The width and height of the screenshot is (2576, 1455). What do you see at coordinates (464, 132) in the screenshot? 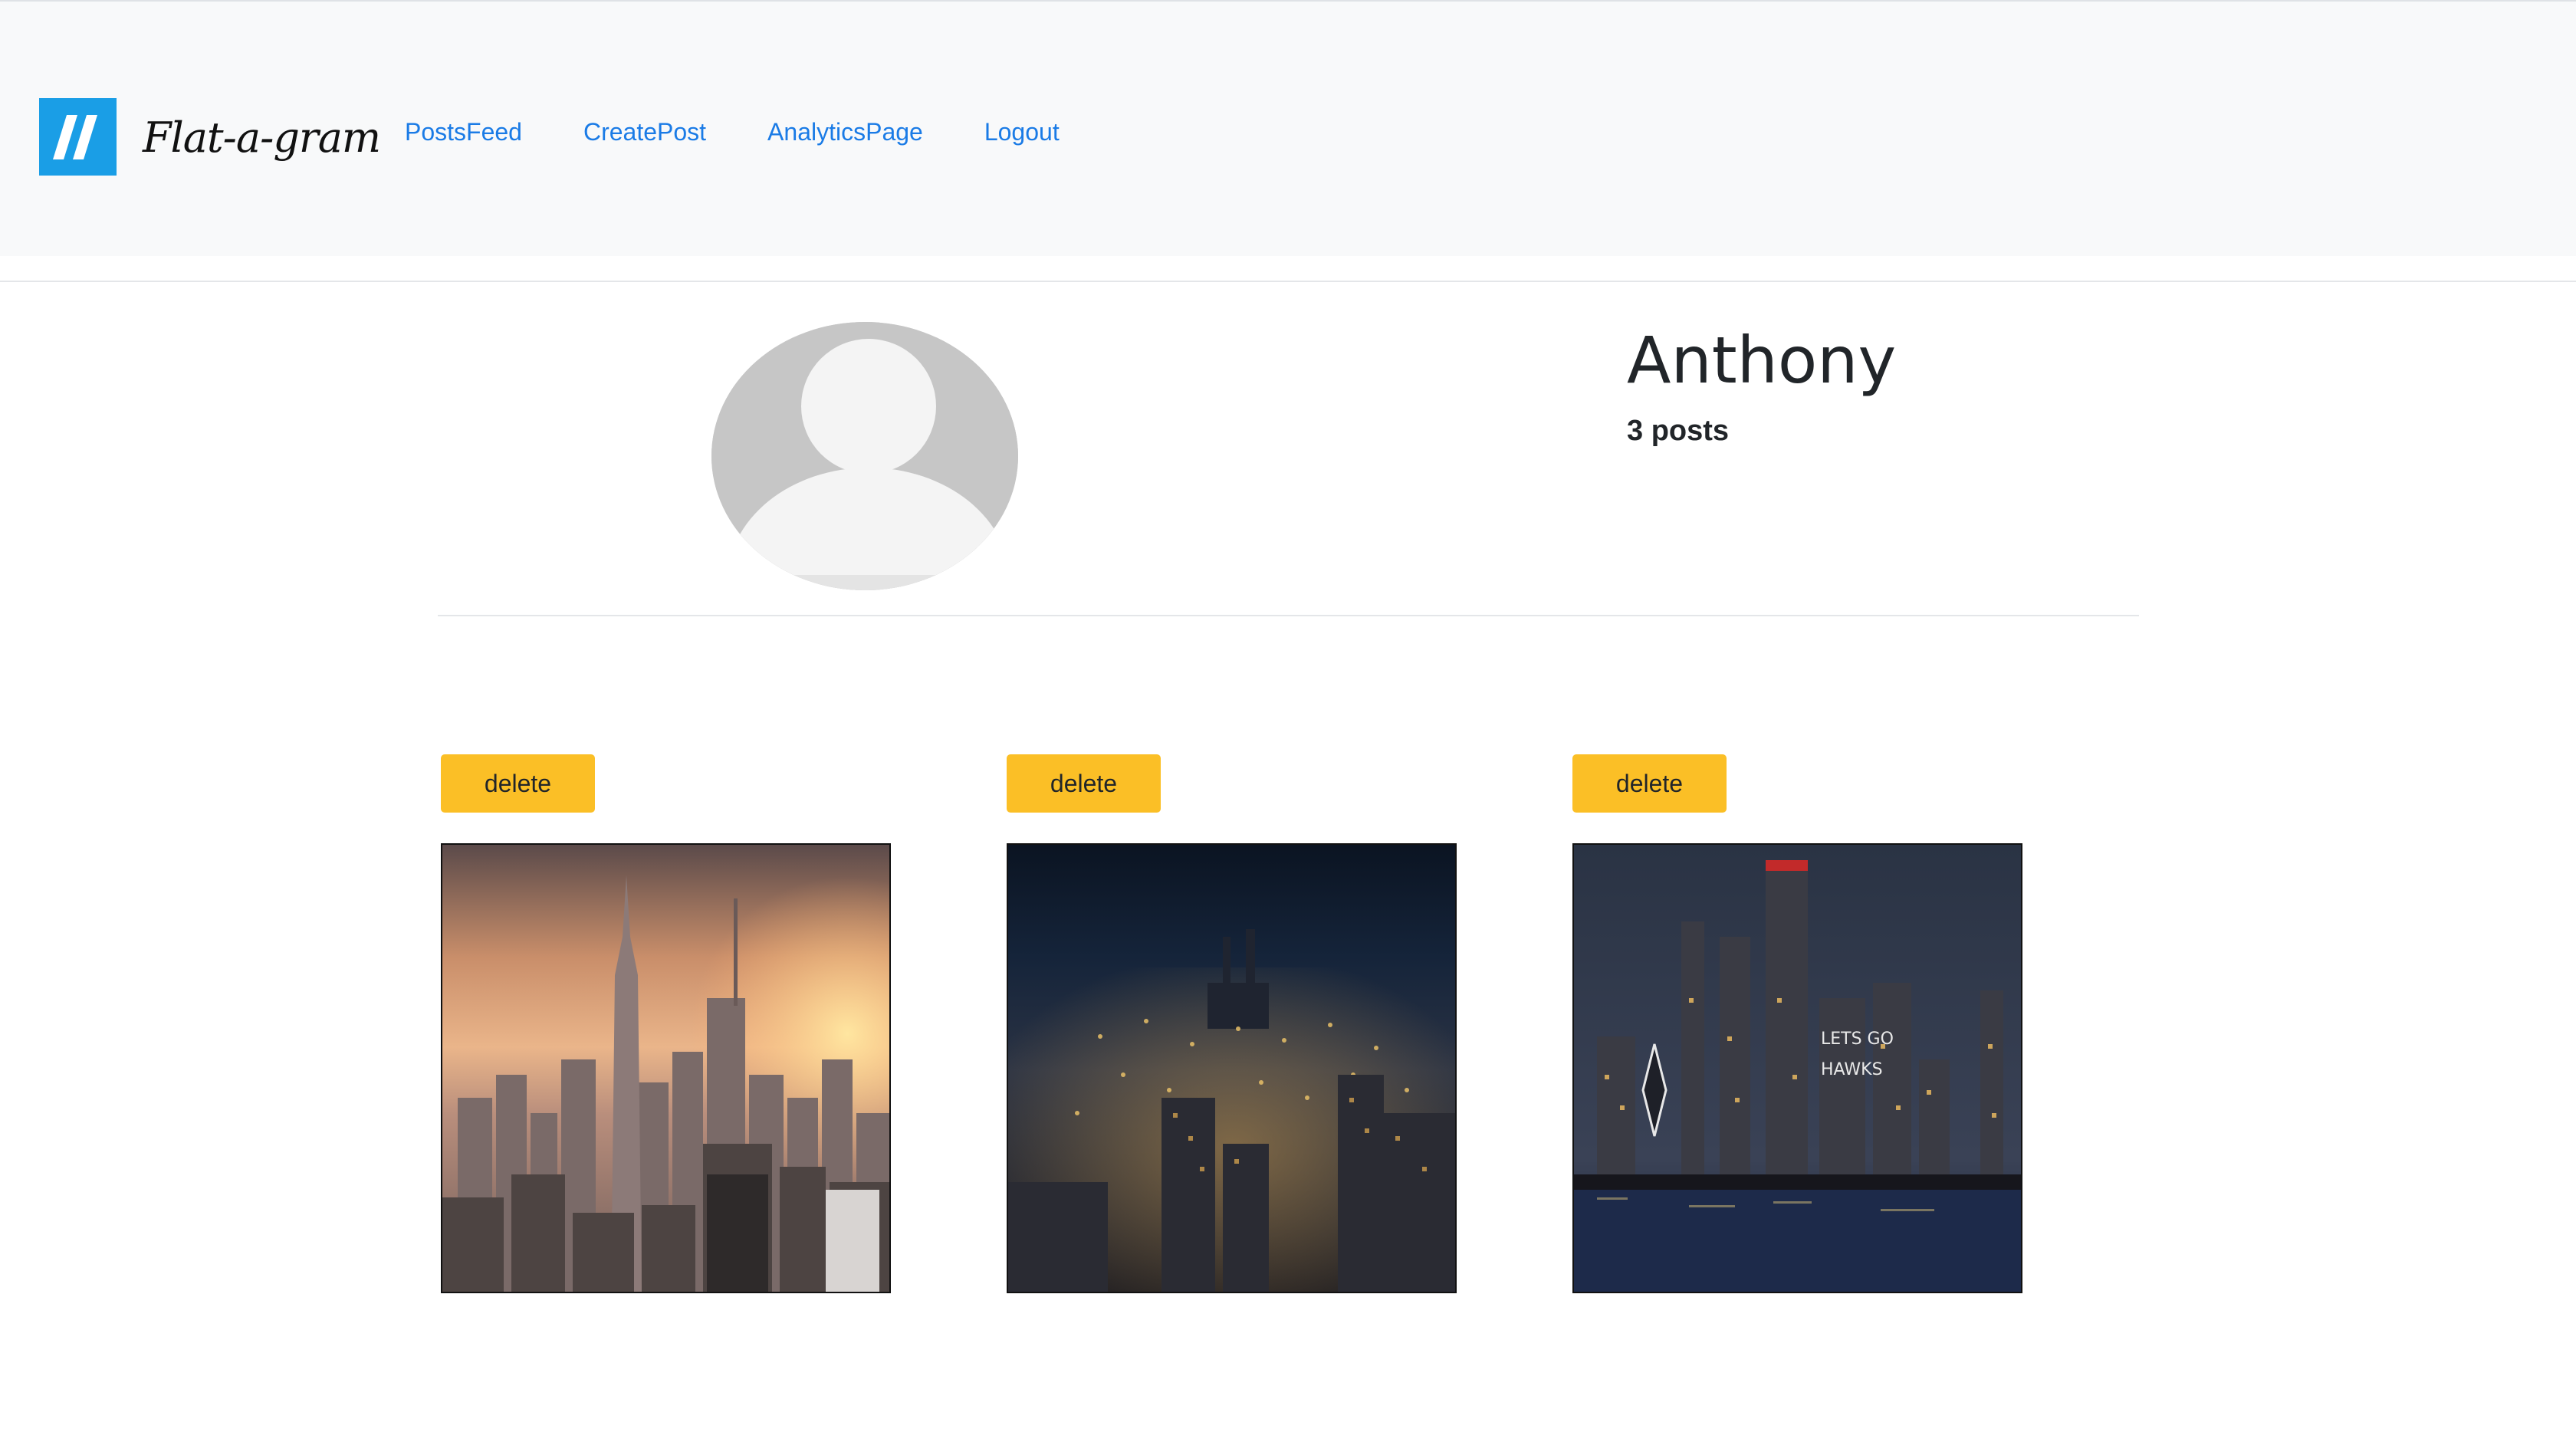
I see `nav-link-postsfeed: PostsFeed` at bounding box center [464, 132].